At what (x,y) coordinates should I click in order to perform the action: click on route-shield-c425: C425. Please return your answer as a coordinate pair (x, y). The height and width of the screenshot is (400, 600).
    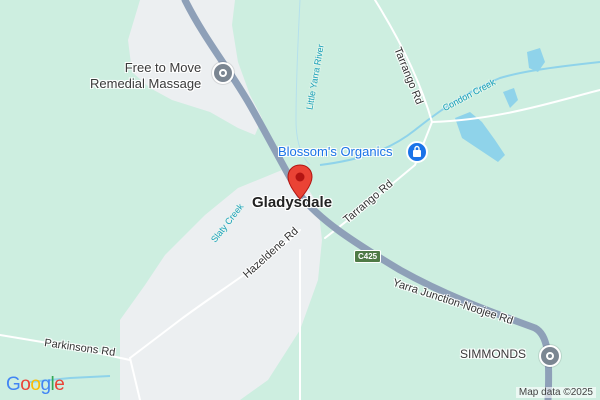
    Looking at the image, I should click on (368, 256).